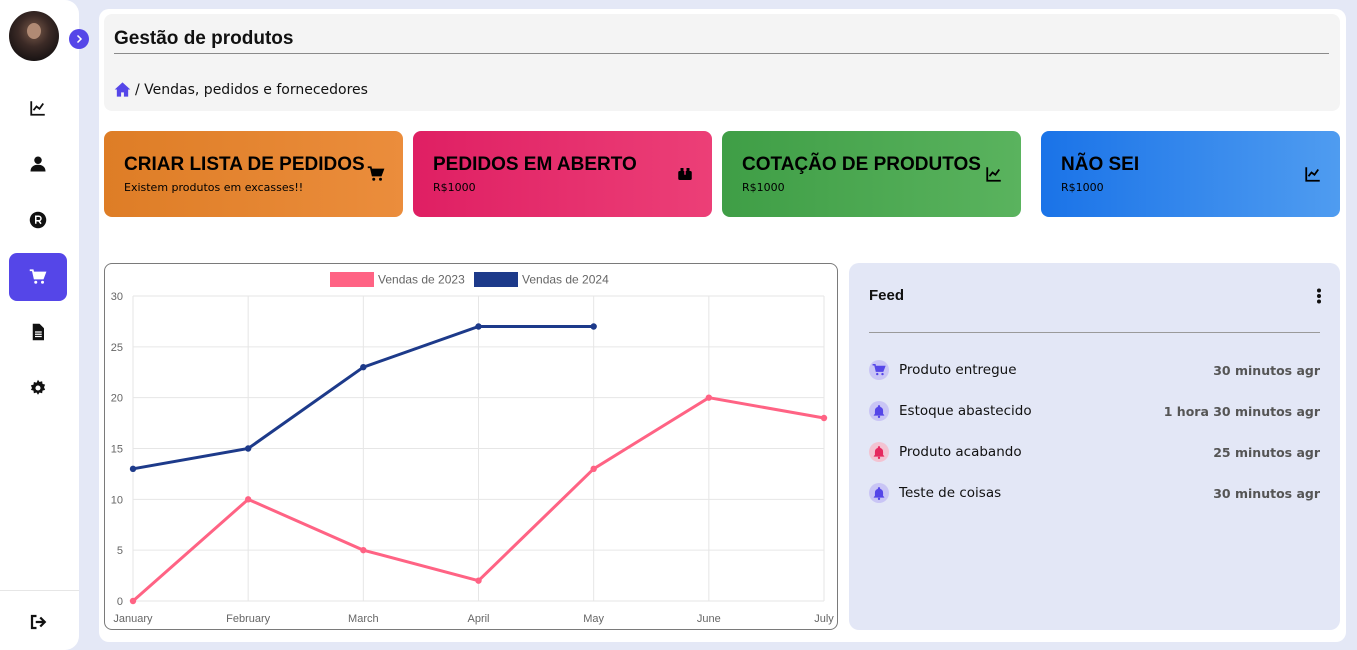 The height and width of the screenshot is (650, 1357). Describe the element at coordinates (709, 619) in the screenshot. I see `x-tick-label: June` at that location.